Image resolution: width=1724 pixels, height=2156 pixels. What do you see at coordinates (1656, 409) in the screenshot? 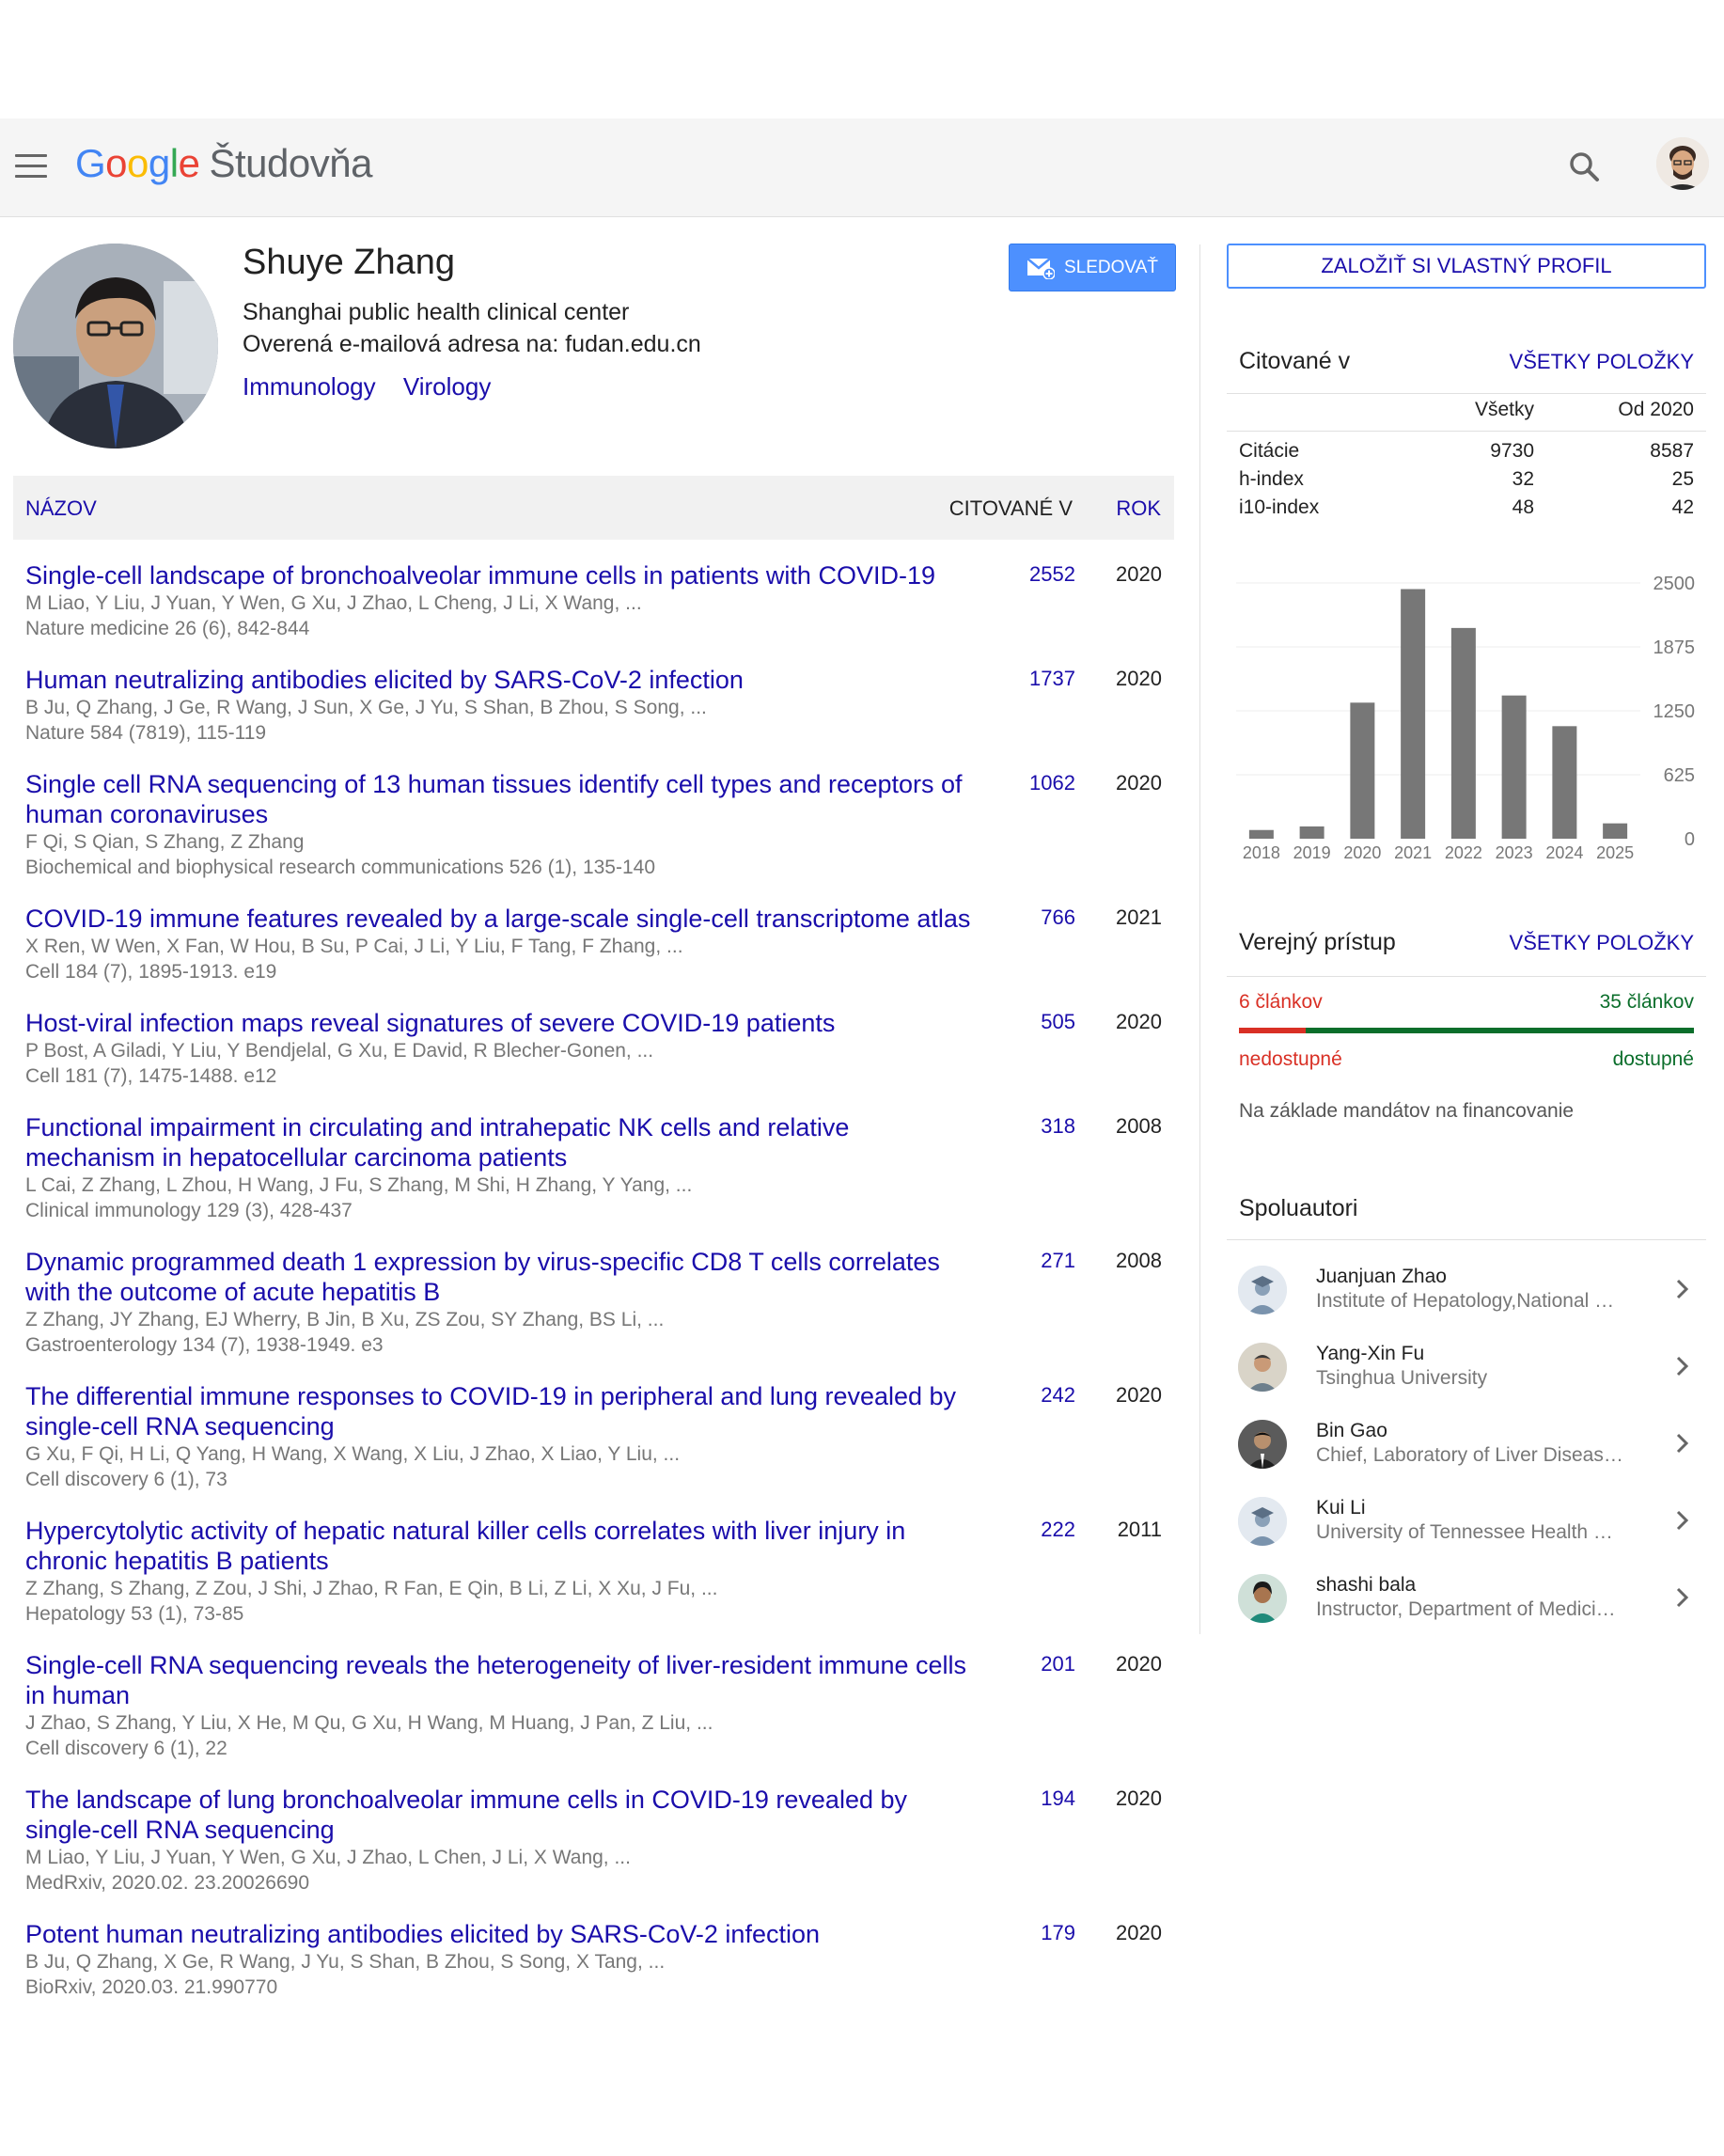
I see `col-since-header: Od 2020` at bounding box center [1656, 409].